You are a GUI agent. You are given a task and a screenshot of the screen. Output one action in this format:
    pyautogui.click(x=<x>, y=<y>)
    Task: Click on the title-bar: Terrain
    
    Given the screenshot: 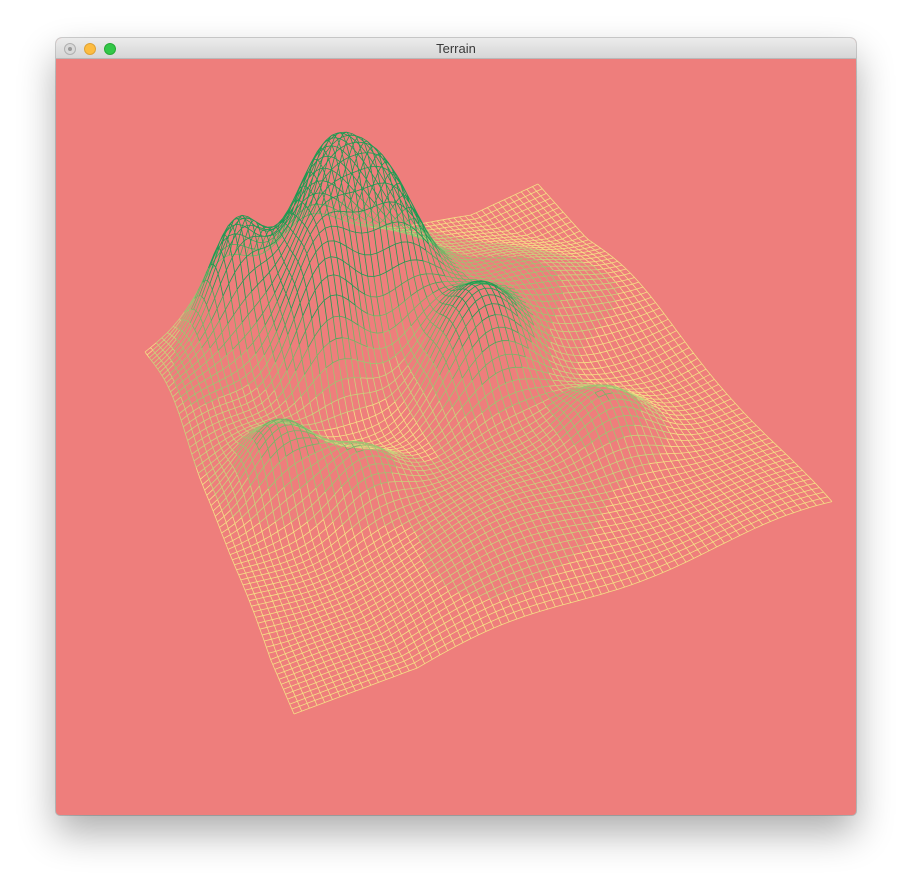 What is the action you would take?
    pyautogui.click(x=456, y=48)
    